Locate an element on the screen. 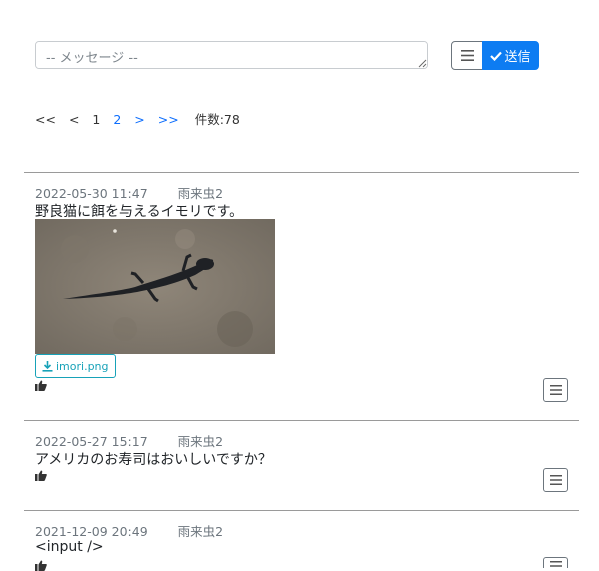 The image size is (599, 571). page-next-link: > is located at coordinates (139, 119).